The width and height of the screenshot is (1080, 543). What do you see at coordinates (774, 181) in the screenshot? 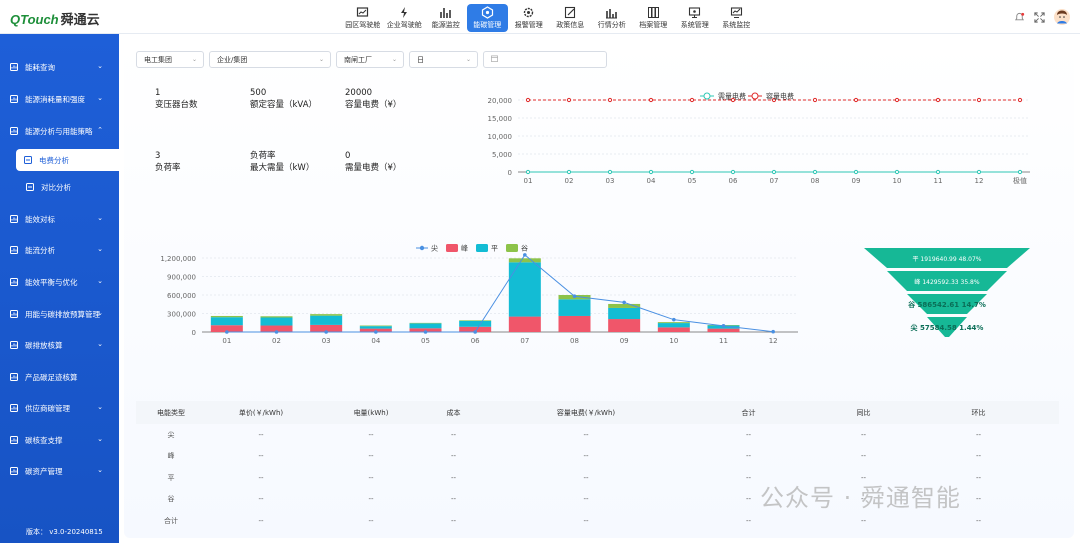
I see `x-tick-label: 07` at bounding box center [774, 181].